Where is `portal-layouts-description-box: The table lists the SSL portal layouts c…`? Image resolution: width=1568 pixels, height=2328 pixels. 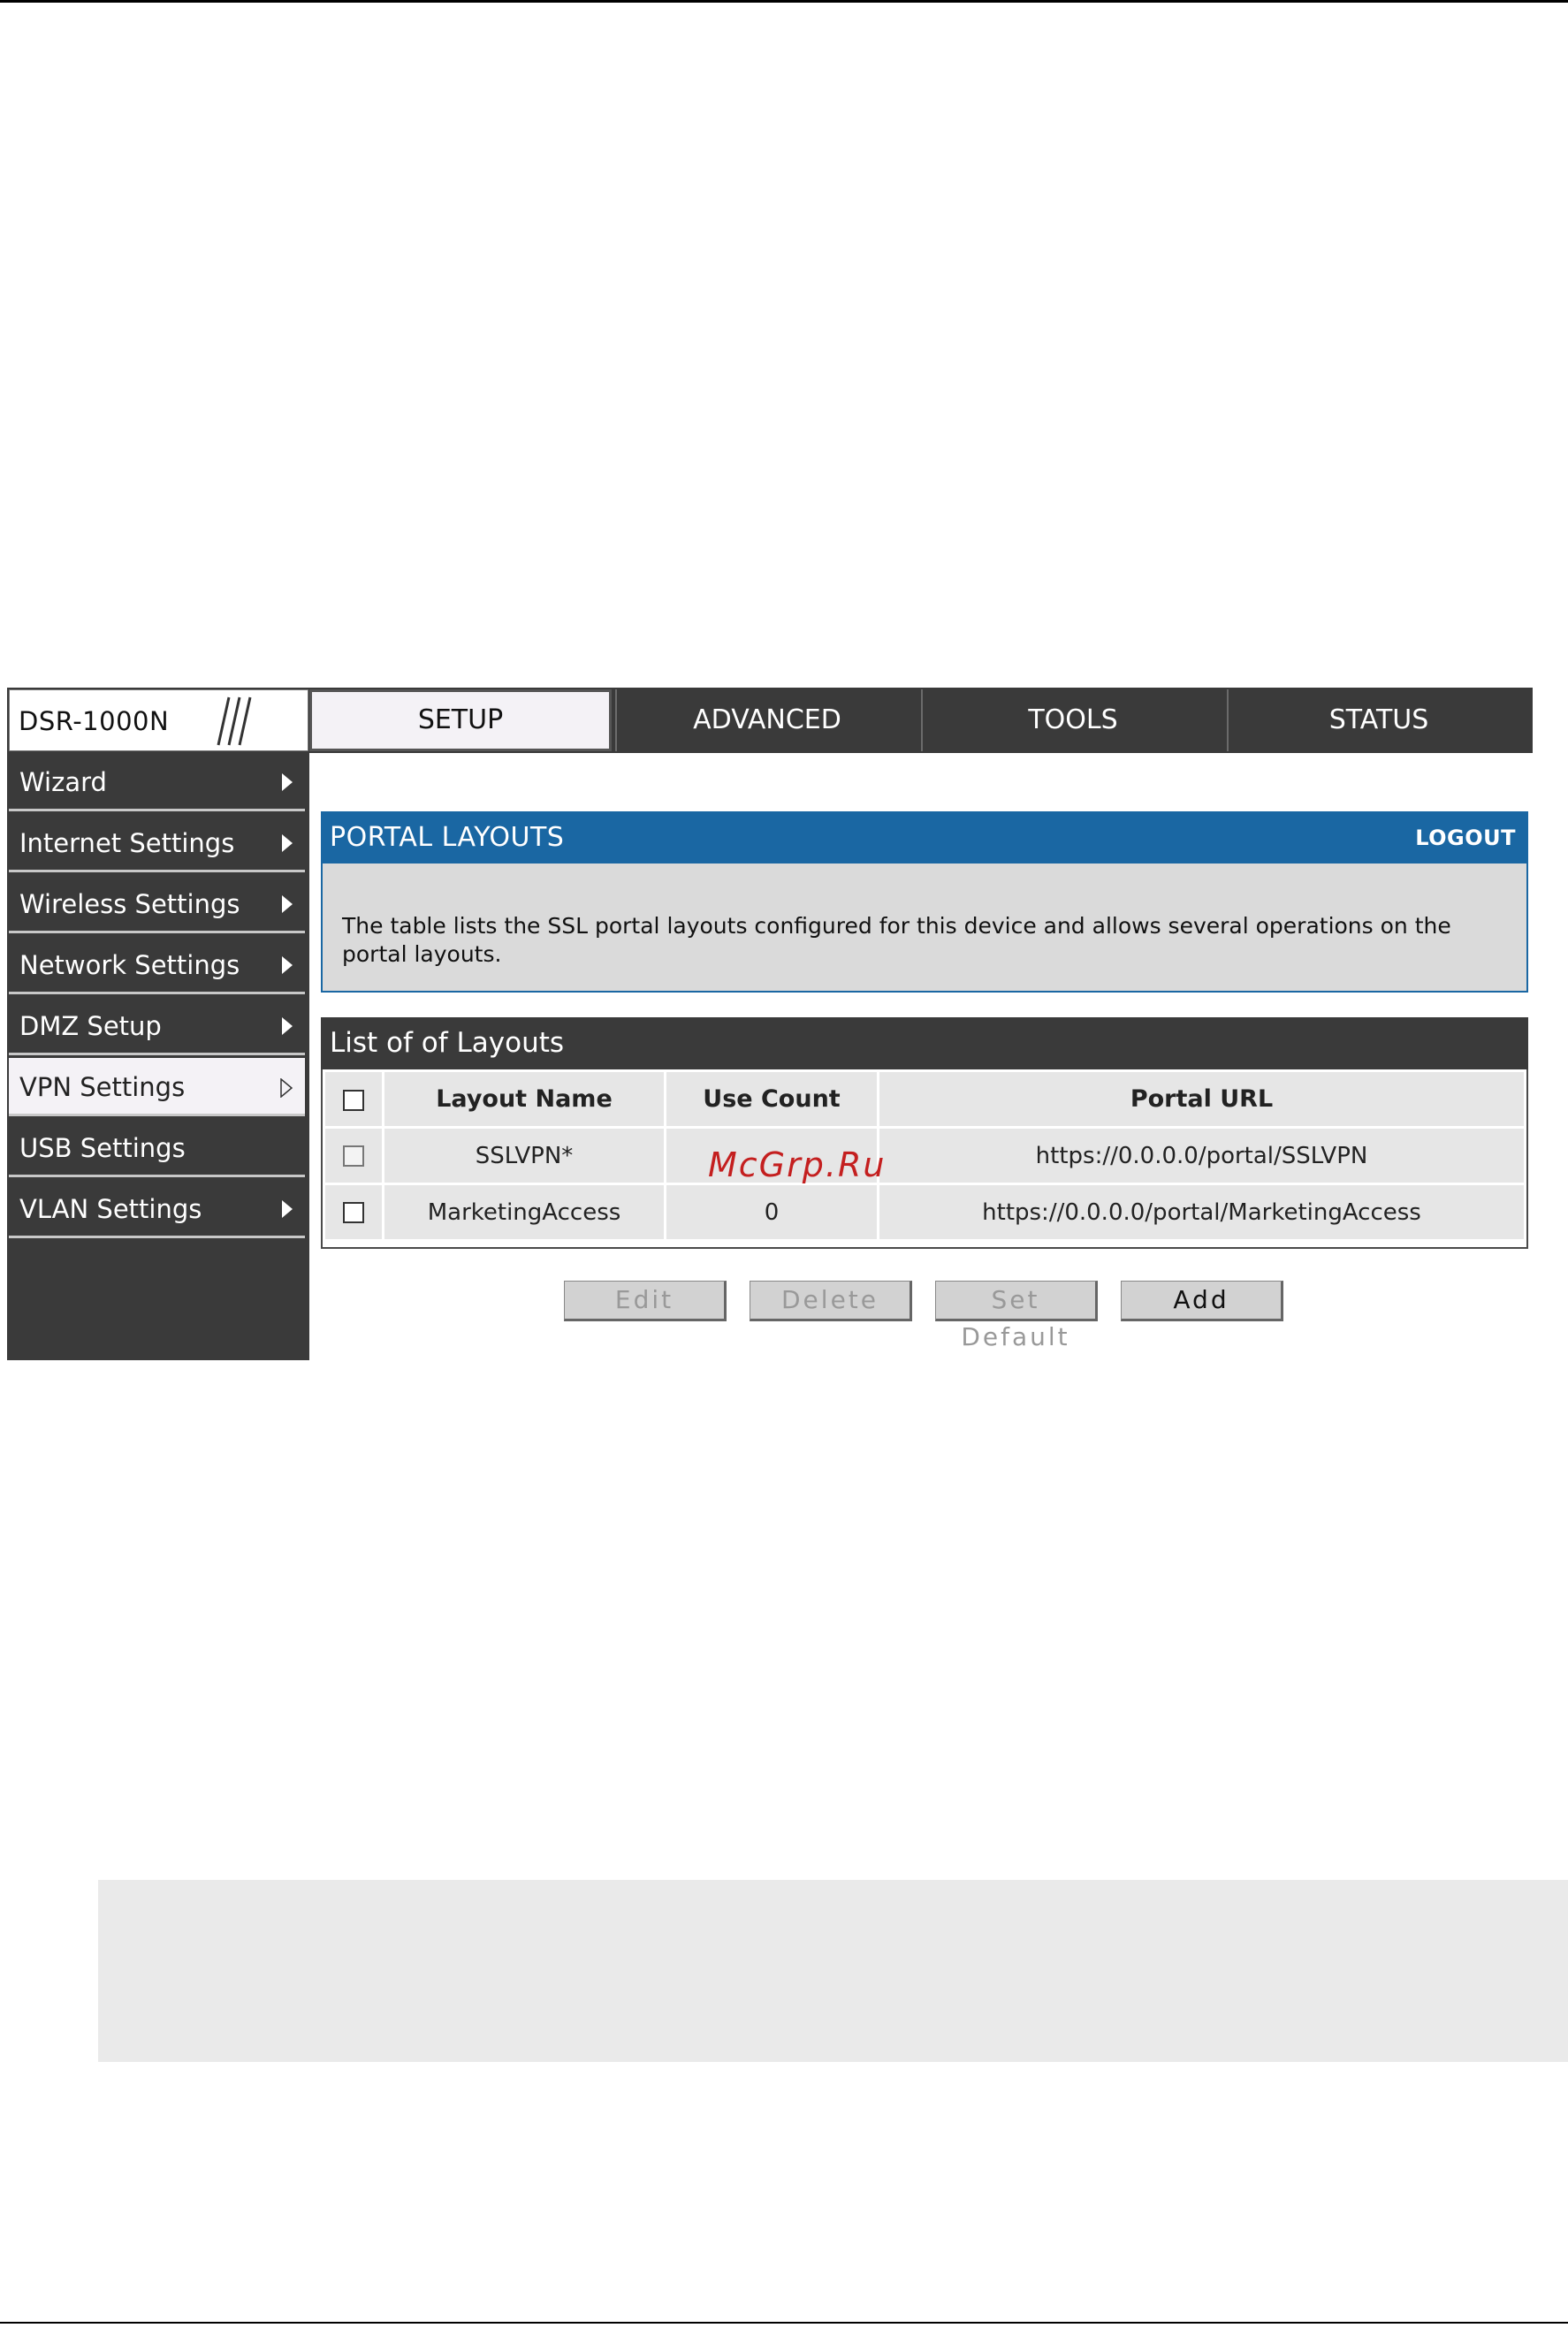
portal-layouts-description-box: The table lists the SSL portal layouts c… is located at coordinates (925, 928).